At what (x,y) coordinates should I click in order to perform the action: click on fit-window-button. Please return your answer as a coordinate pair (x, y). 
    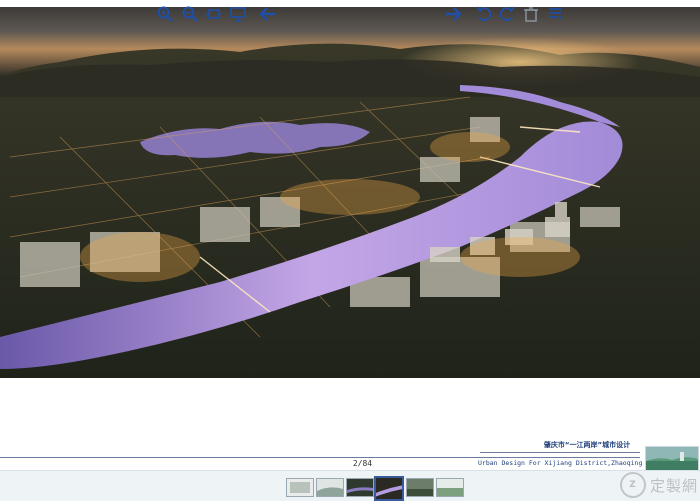
    Looking at the image, I should click on (214, 14).